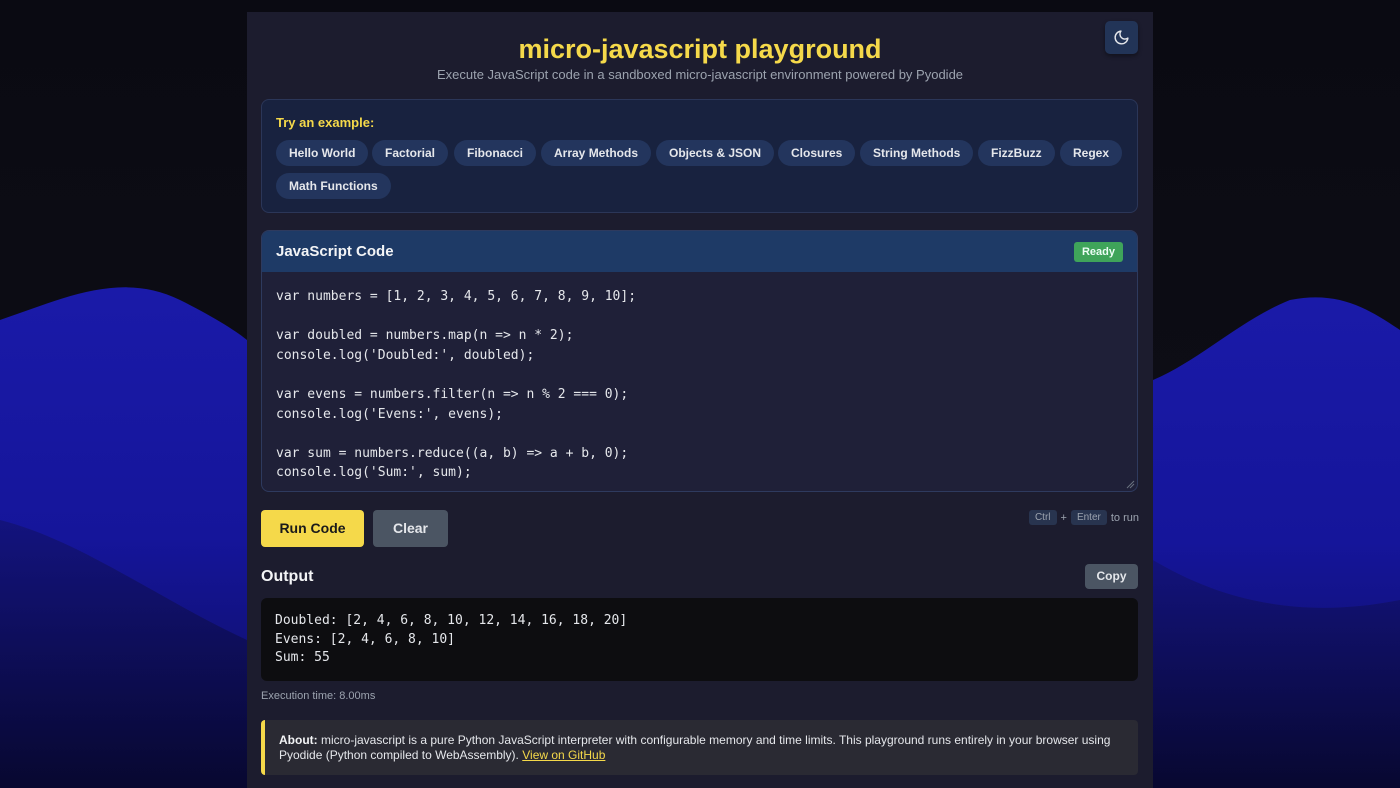  What do you see at coordinates (699, 251) in the screenshot?
I see `editor-header: JavaScript Code Ready` at bounding box center [699, 251].